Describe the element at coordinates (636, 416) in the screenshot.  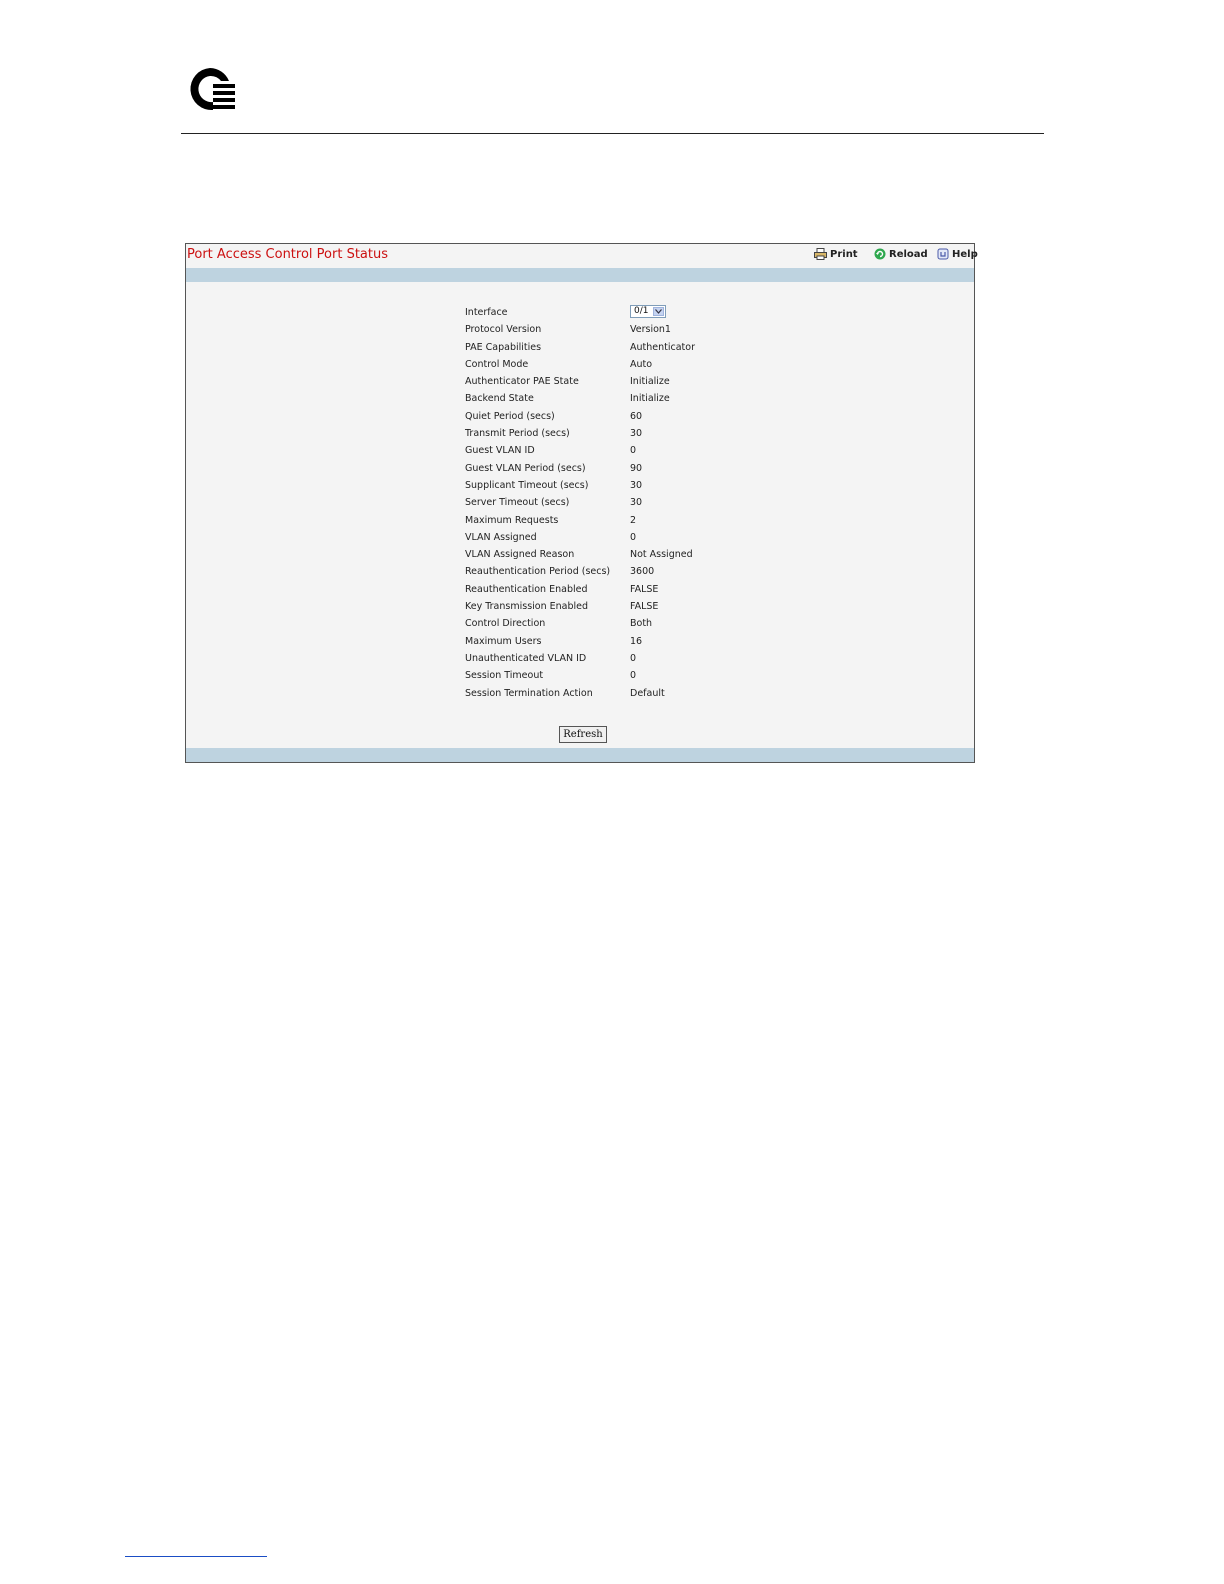
I see `field-value: 60` at that location.